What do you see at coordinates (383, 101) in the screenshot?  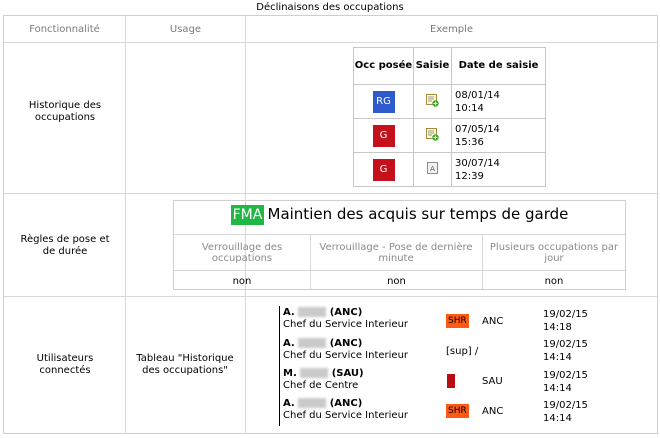 I see `occupation-badge: RG` at bounding box center [383, 101].